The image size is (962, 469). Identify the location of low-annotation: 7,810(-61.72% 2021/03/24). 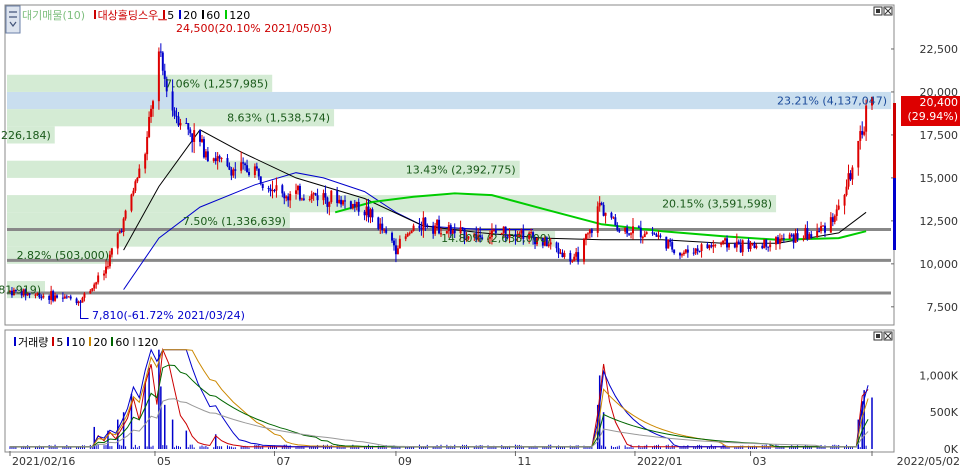
(168, 315).